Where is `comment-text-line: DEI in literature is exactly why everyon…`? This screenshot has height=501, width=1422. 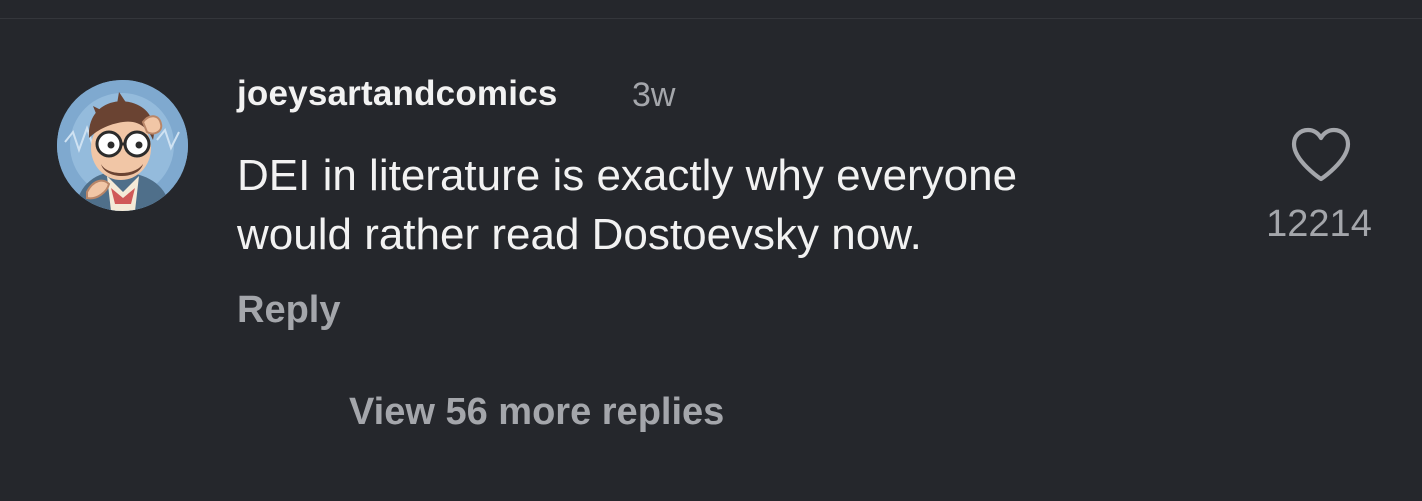 comment-text-line: DEI in literature is exactly why everyon… is located at coordinates (627, 175).